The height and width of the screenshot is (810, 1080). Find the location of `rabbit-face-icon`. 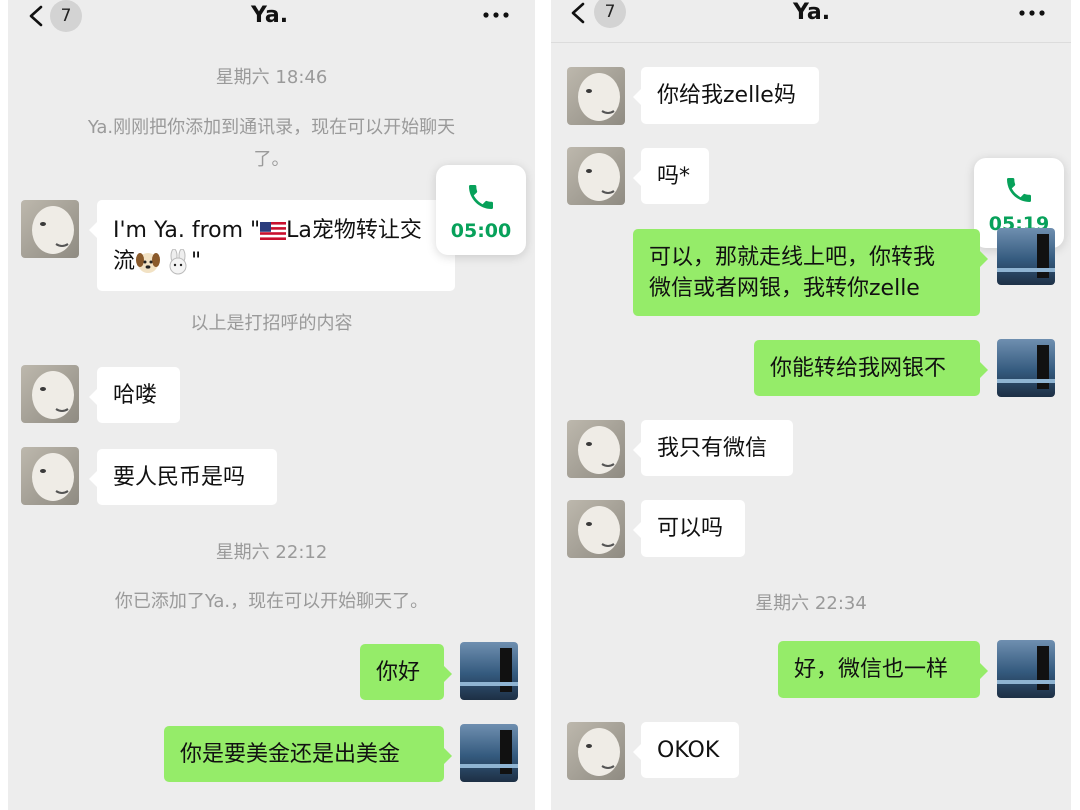

rabbit-face-icon is located at coordinates (178, 261).